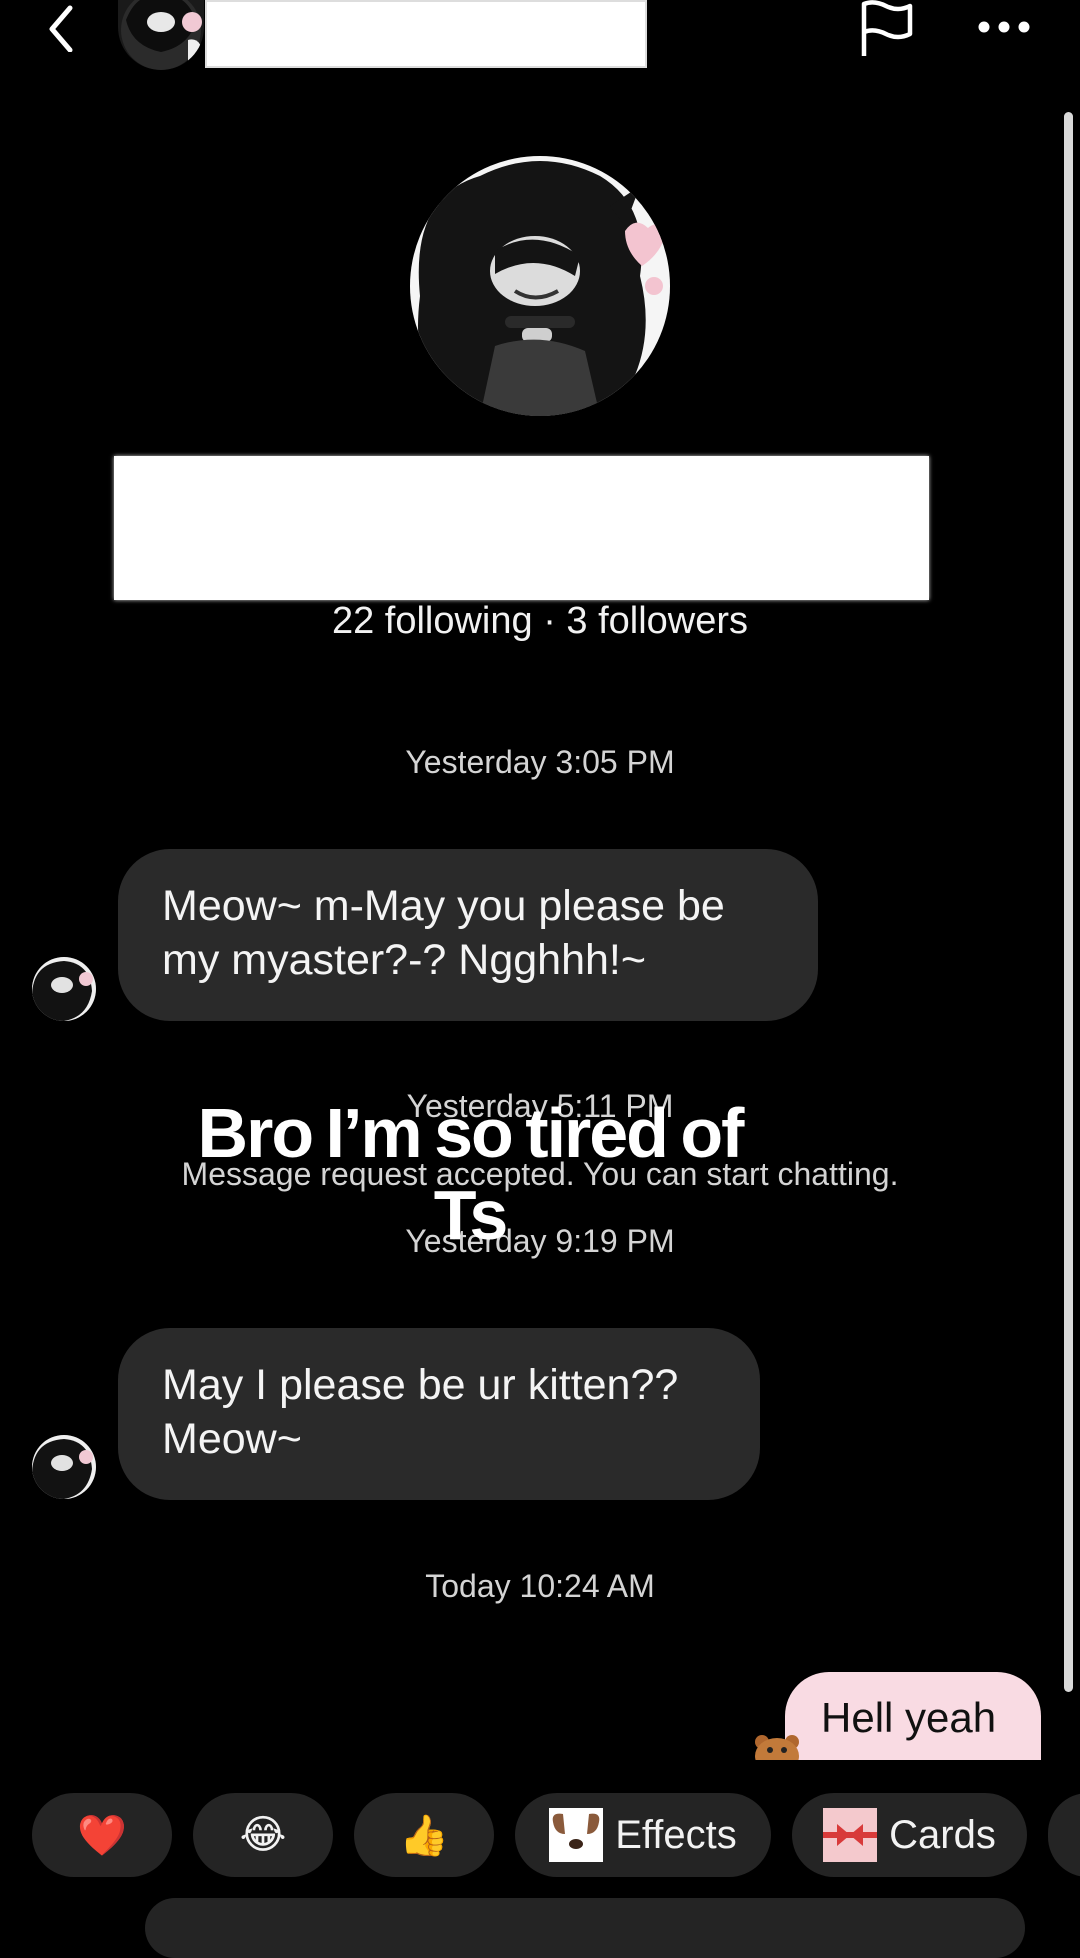  I want to click on overlay-caption-line: Ts, so click(471, 1215).